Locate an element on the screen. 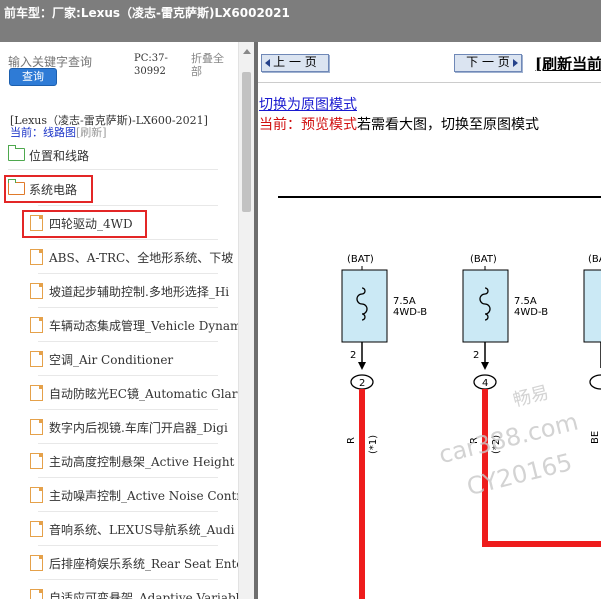 The image size is (601, 599). tree-label: 主动噪声控制_Active Noise Contr is located at coordinates (143, 496).